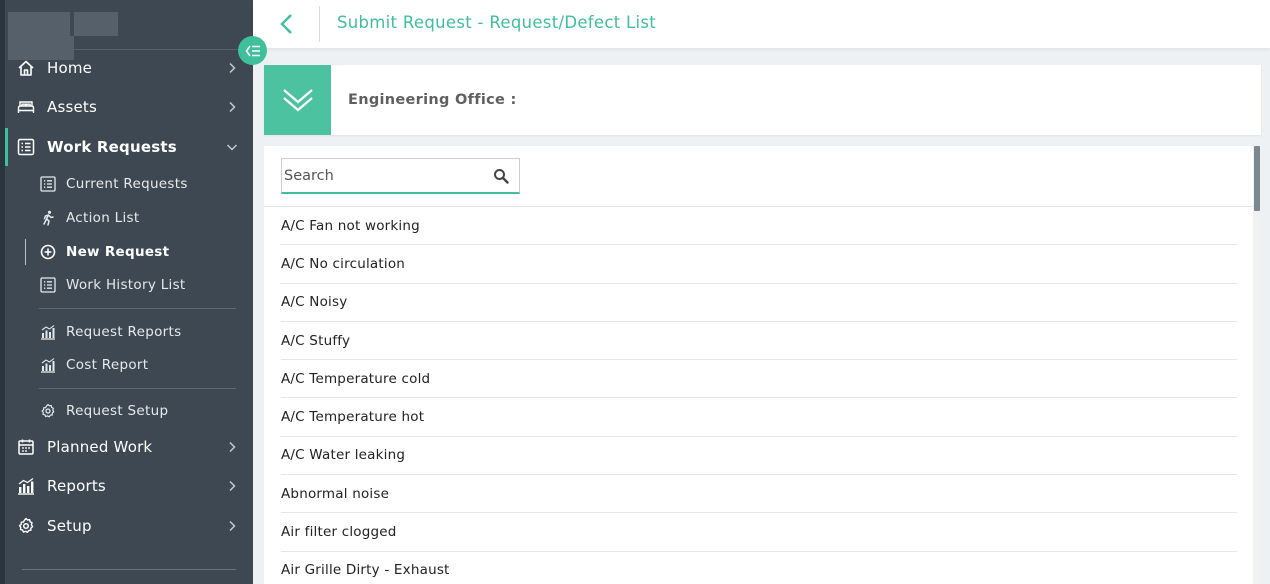  What do you see at coordinates (129, 107) in the screenshot?
I see `sidebar-item-assets: Assets` at bounding box center [129, 107].